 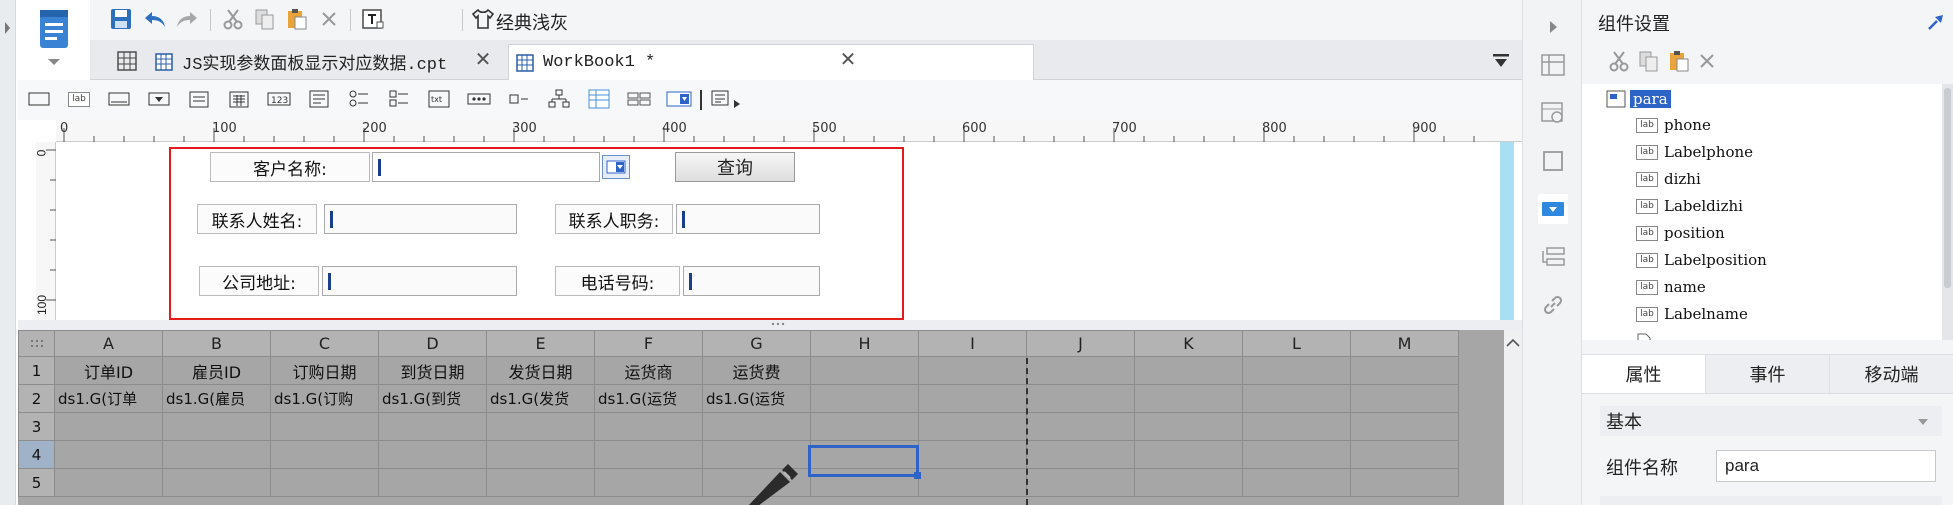 I want to click on radio-group-widget-icon, so click(x=359, y=99).